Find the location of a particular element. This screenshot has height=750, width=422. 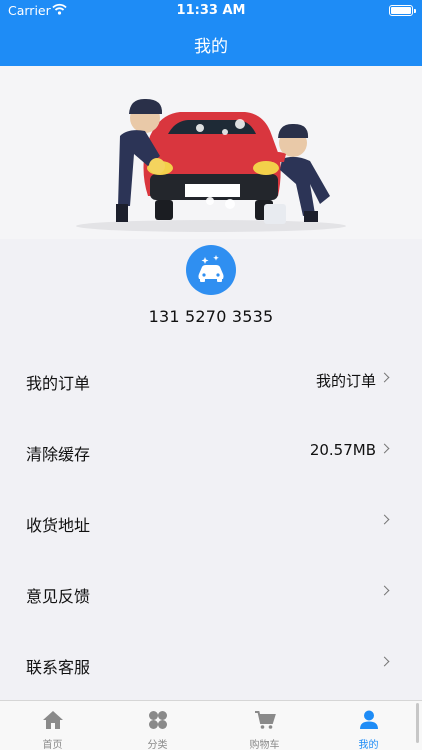

menu-item-label: 意见反馈 is located at coordinates (58, 596).